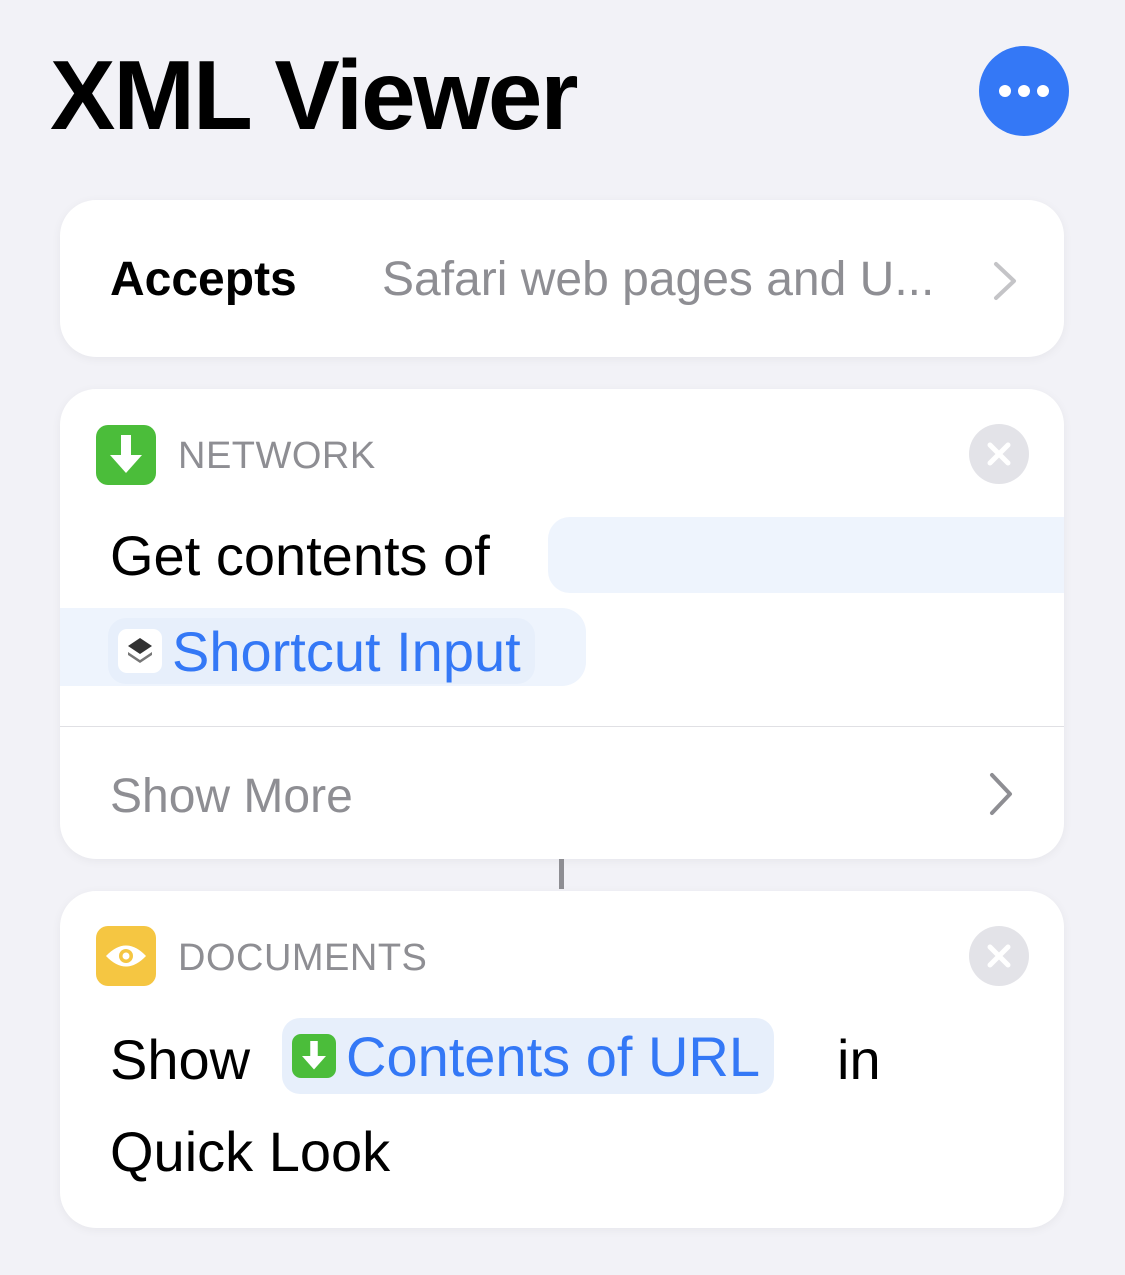  Describe the element at coordinates (140, 651) in the screenshot. I see `shortcuts-icon` at that location.